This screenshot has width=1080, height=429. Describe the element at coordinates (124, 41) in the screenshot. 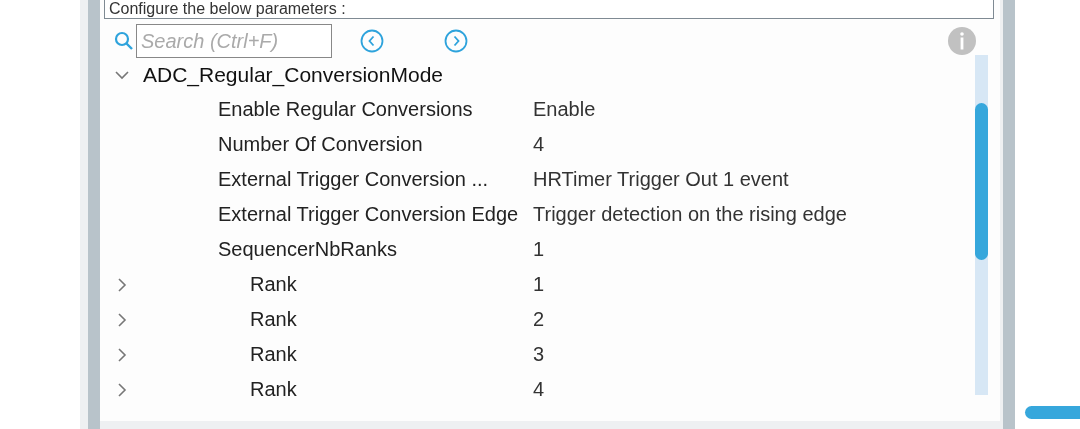

I see `search-icon` at that location.